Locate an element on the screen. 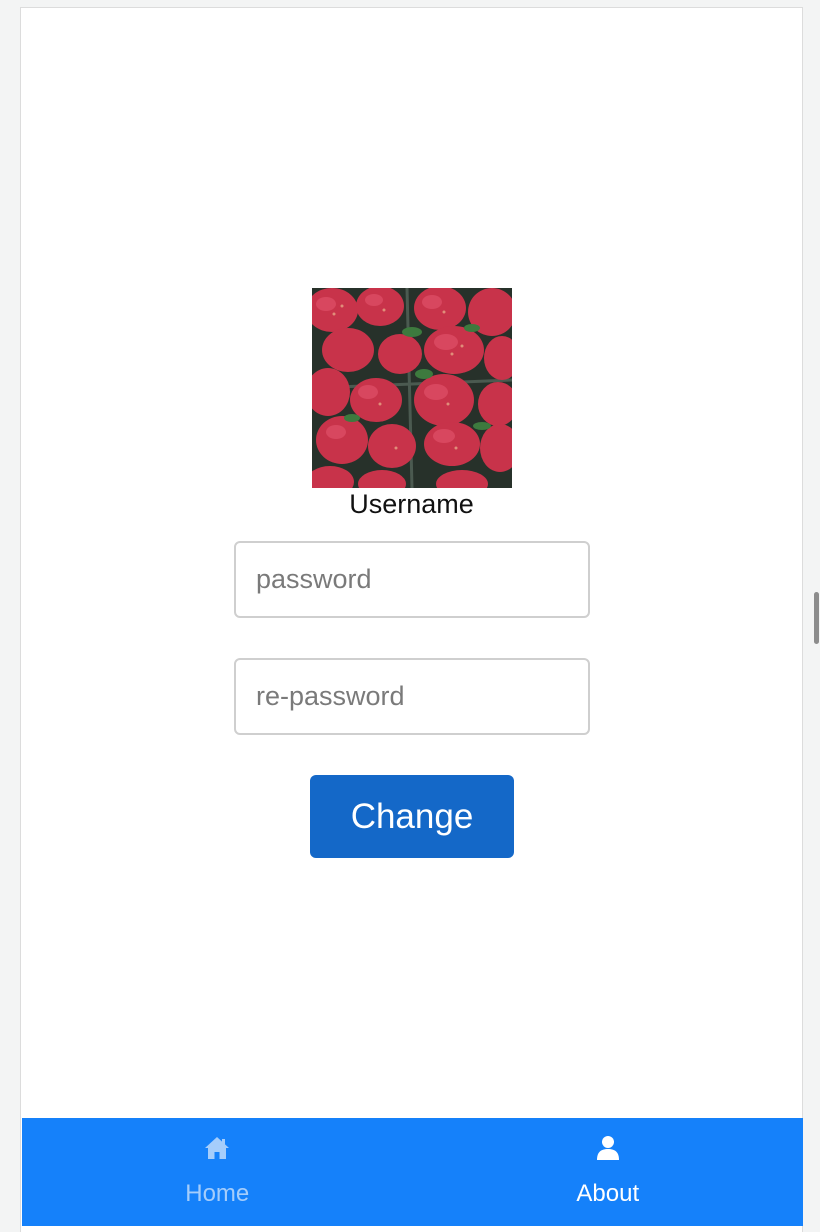  tab-home: Home is located at coordinates (217, 1172).